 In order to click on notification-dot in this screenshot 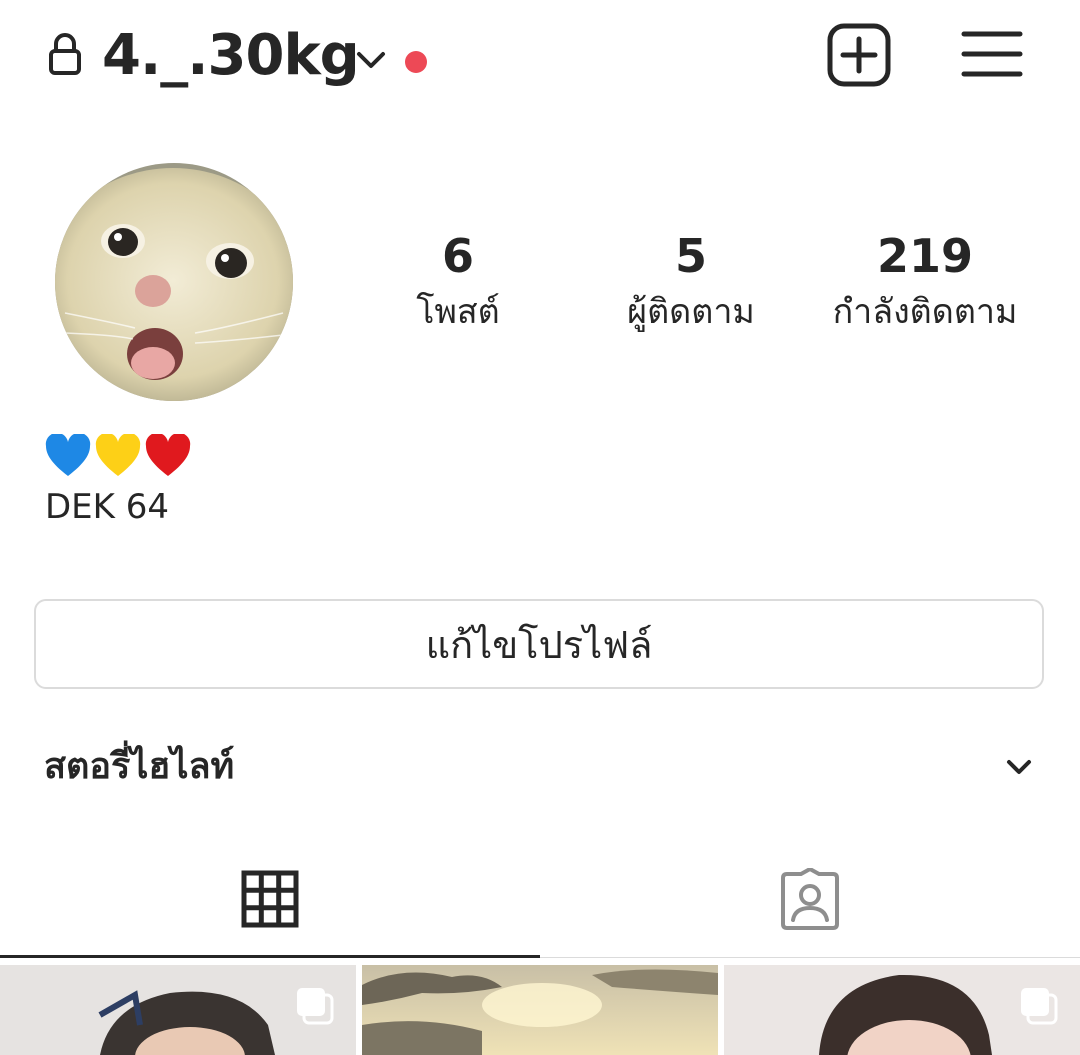, I will do `click(416, 62)`.